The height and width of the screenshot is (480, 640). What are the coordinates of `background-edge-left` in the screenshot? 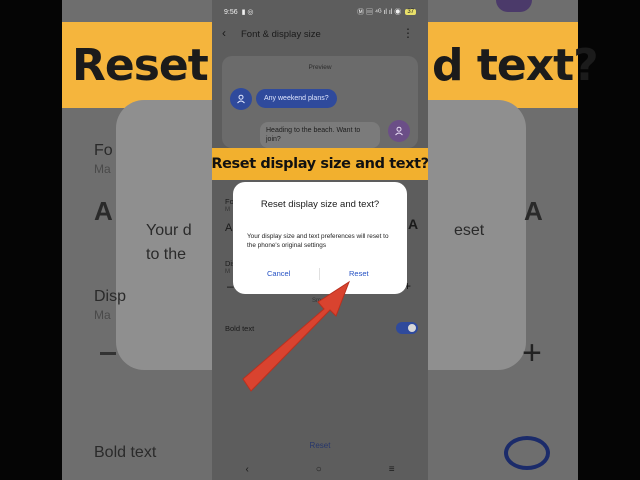 It's located at (31, 240).